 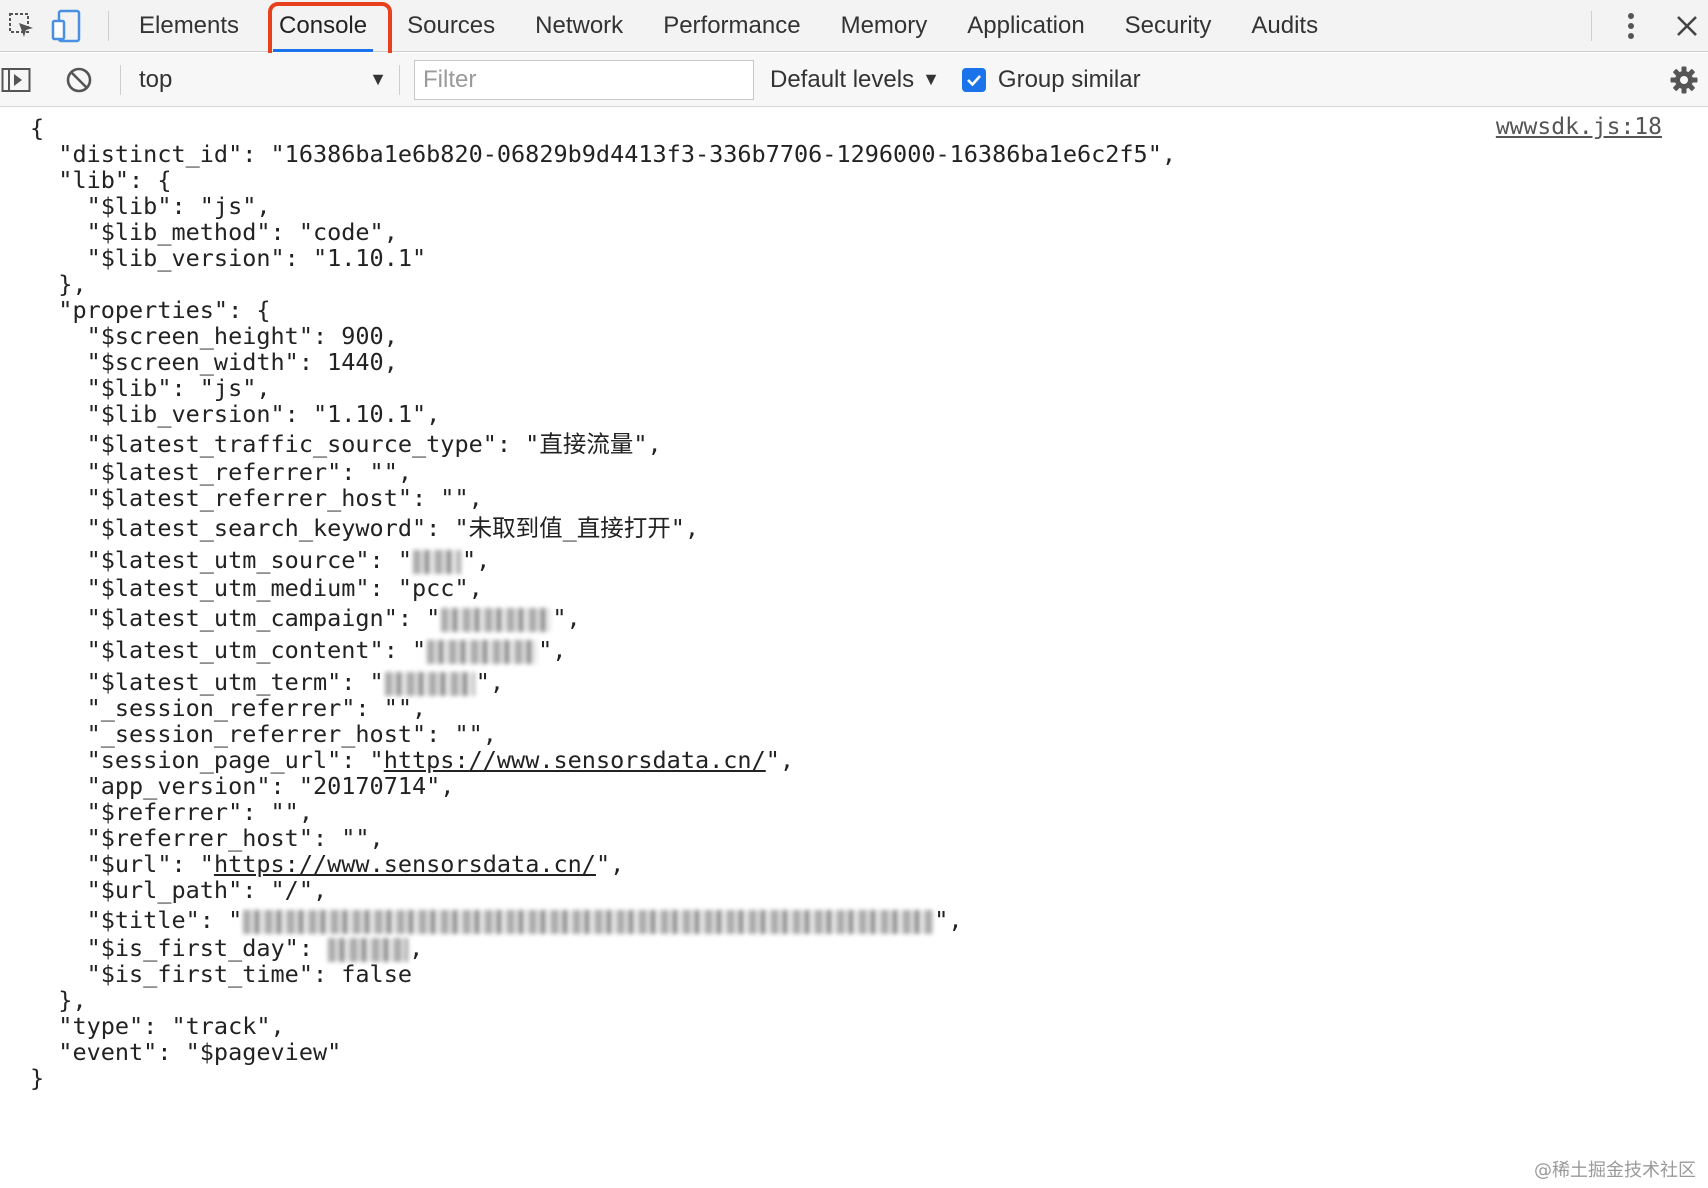 I want to click on tab-security: Security, so click(x=1168, y=26).